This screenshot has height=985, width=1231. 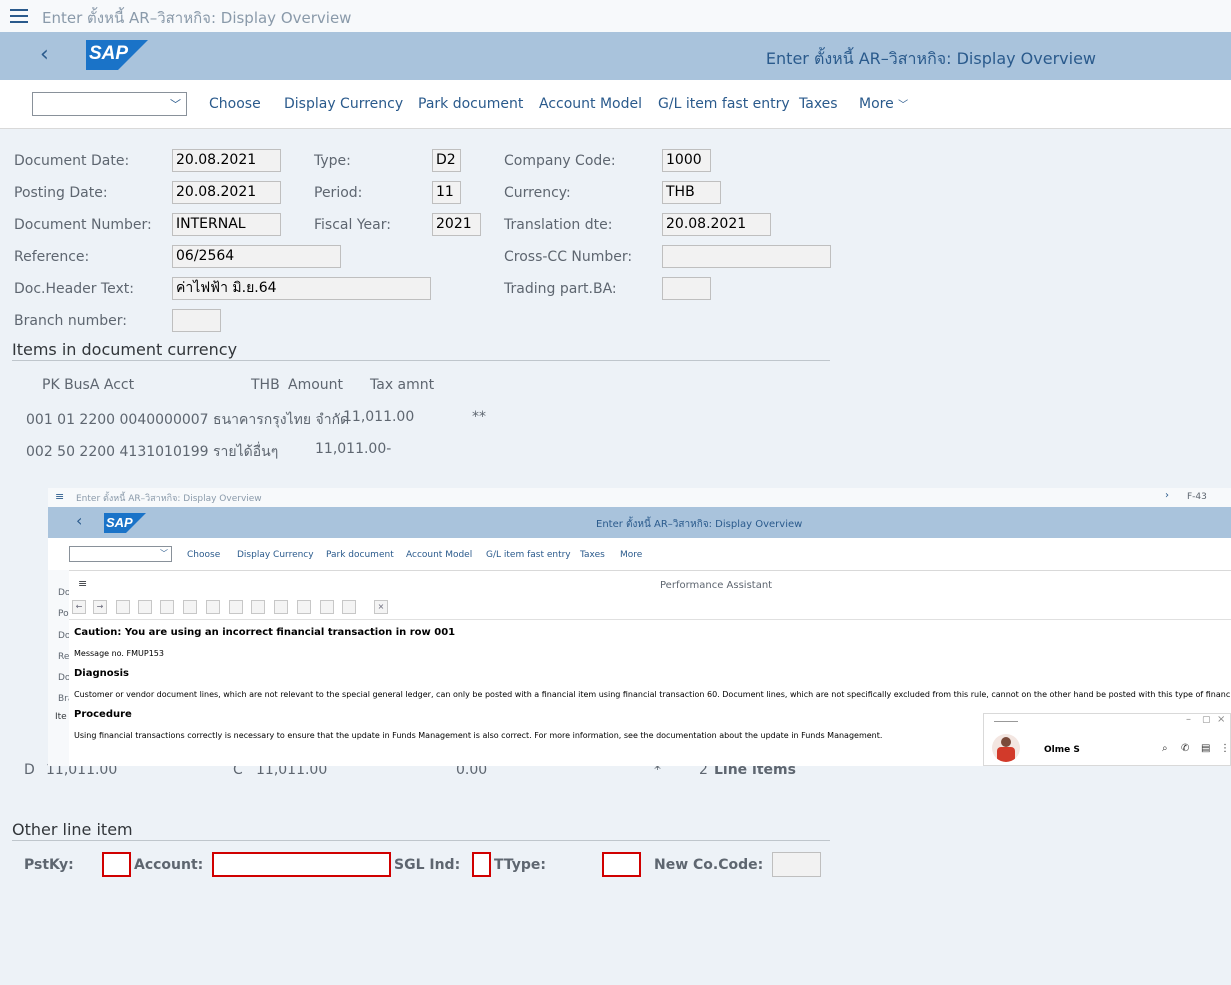 I want to click on new-co-code-field, so click(x=796, y=864).